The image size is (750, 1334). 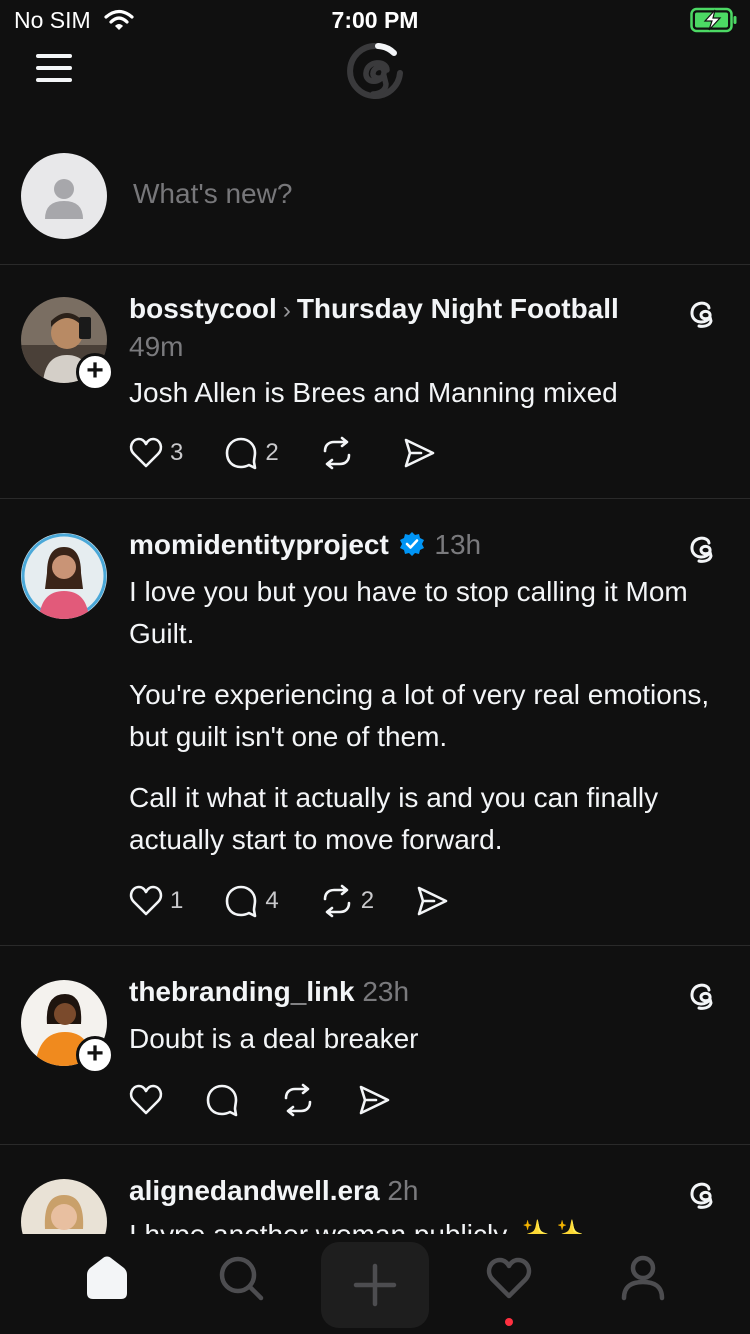 I want to click on user-avatar, so click(x=64, y=196).